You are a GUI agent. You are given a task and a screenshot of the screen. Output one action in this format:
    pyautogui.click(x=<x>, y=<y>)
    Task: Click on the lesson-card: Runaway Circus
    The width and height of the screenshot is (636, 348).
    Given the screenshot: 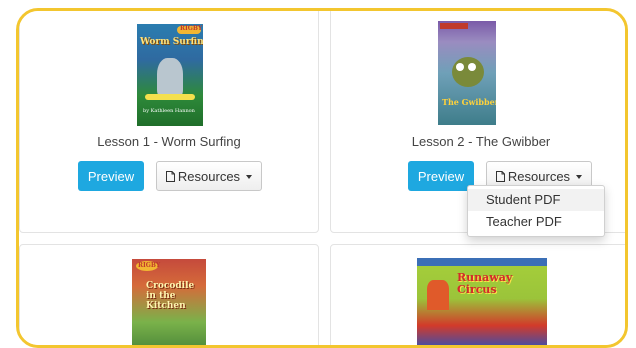 What is the action you would take?
    pyautogui.click(x=477, y=294)
    